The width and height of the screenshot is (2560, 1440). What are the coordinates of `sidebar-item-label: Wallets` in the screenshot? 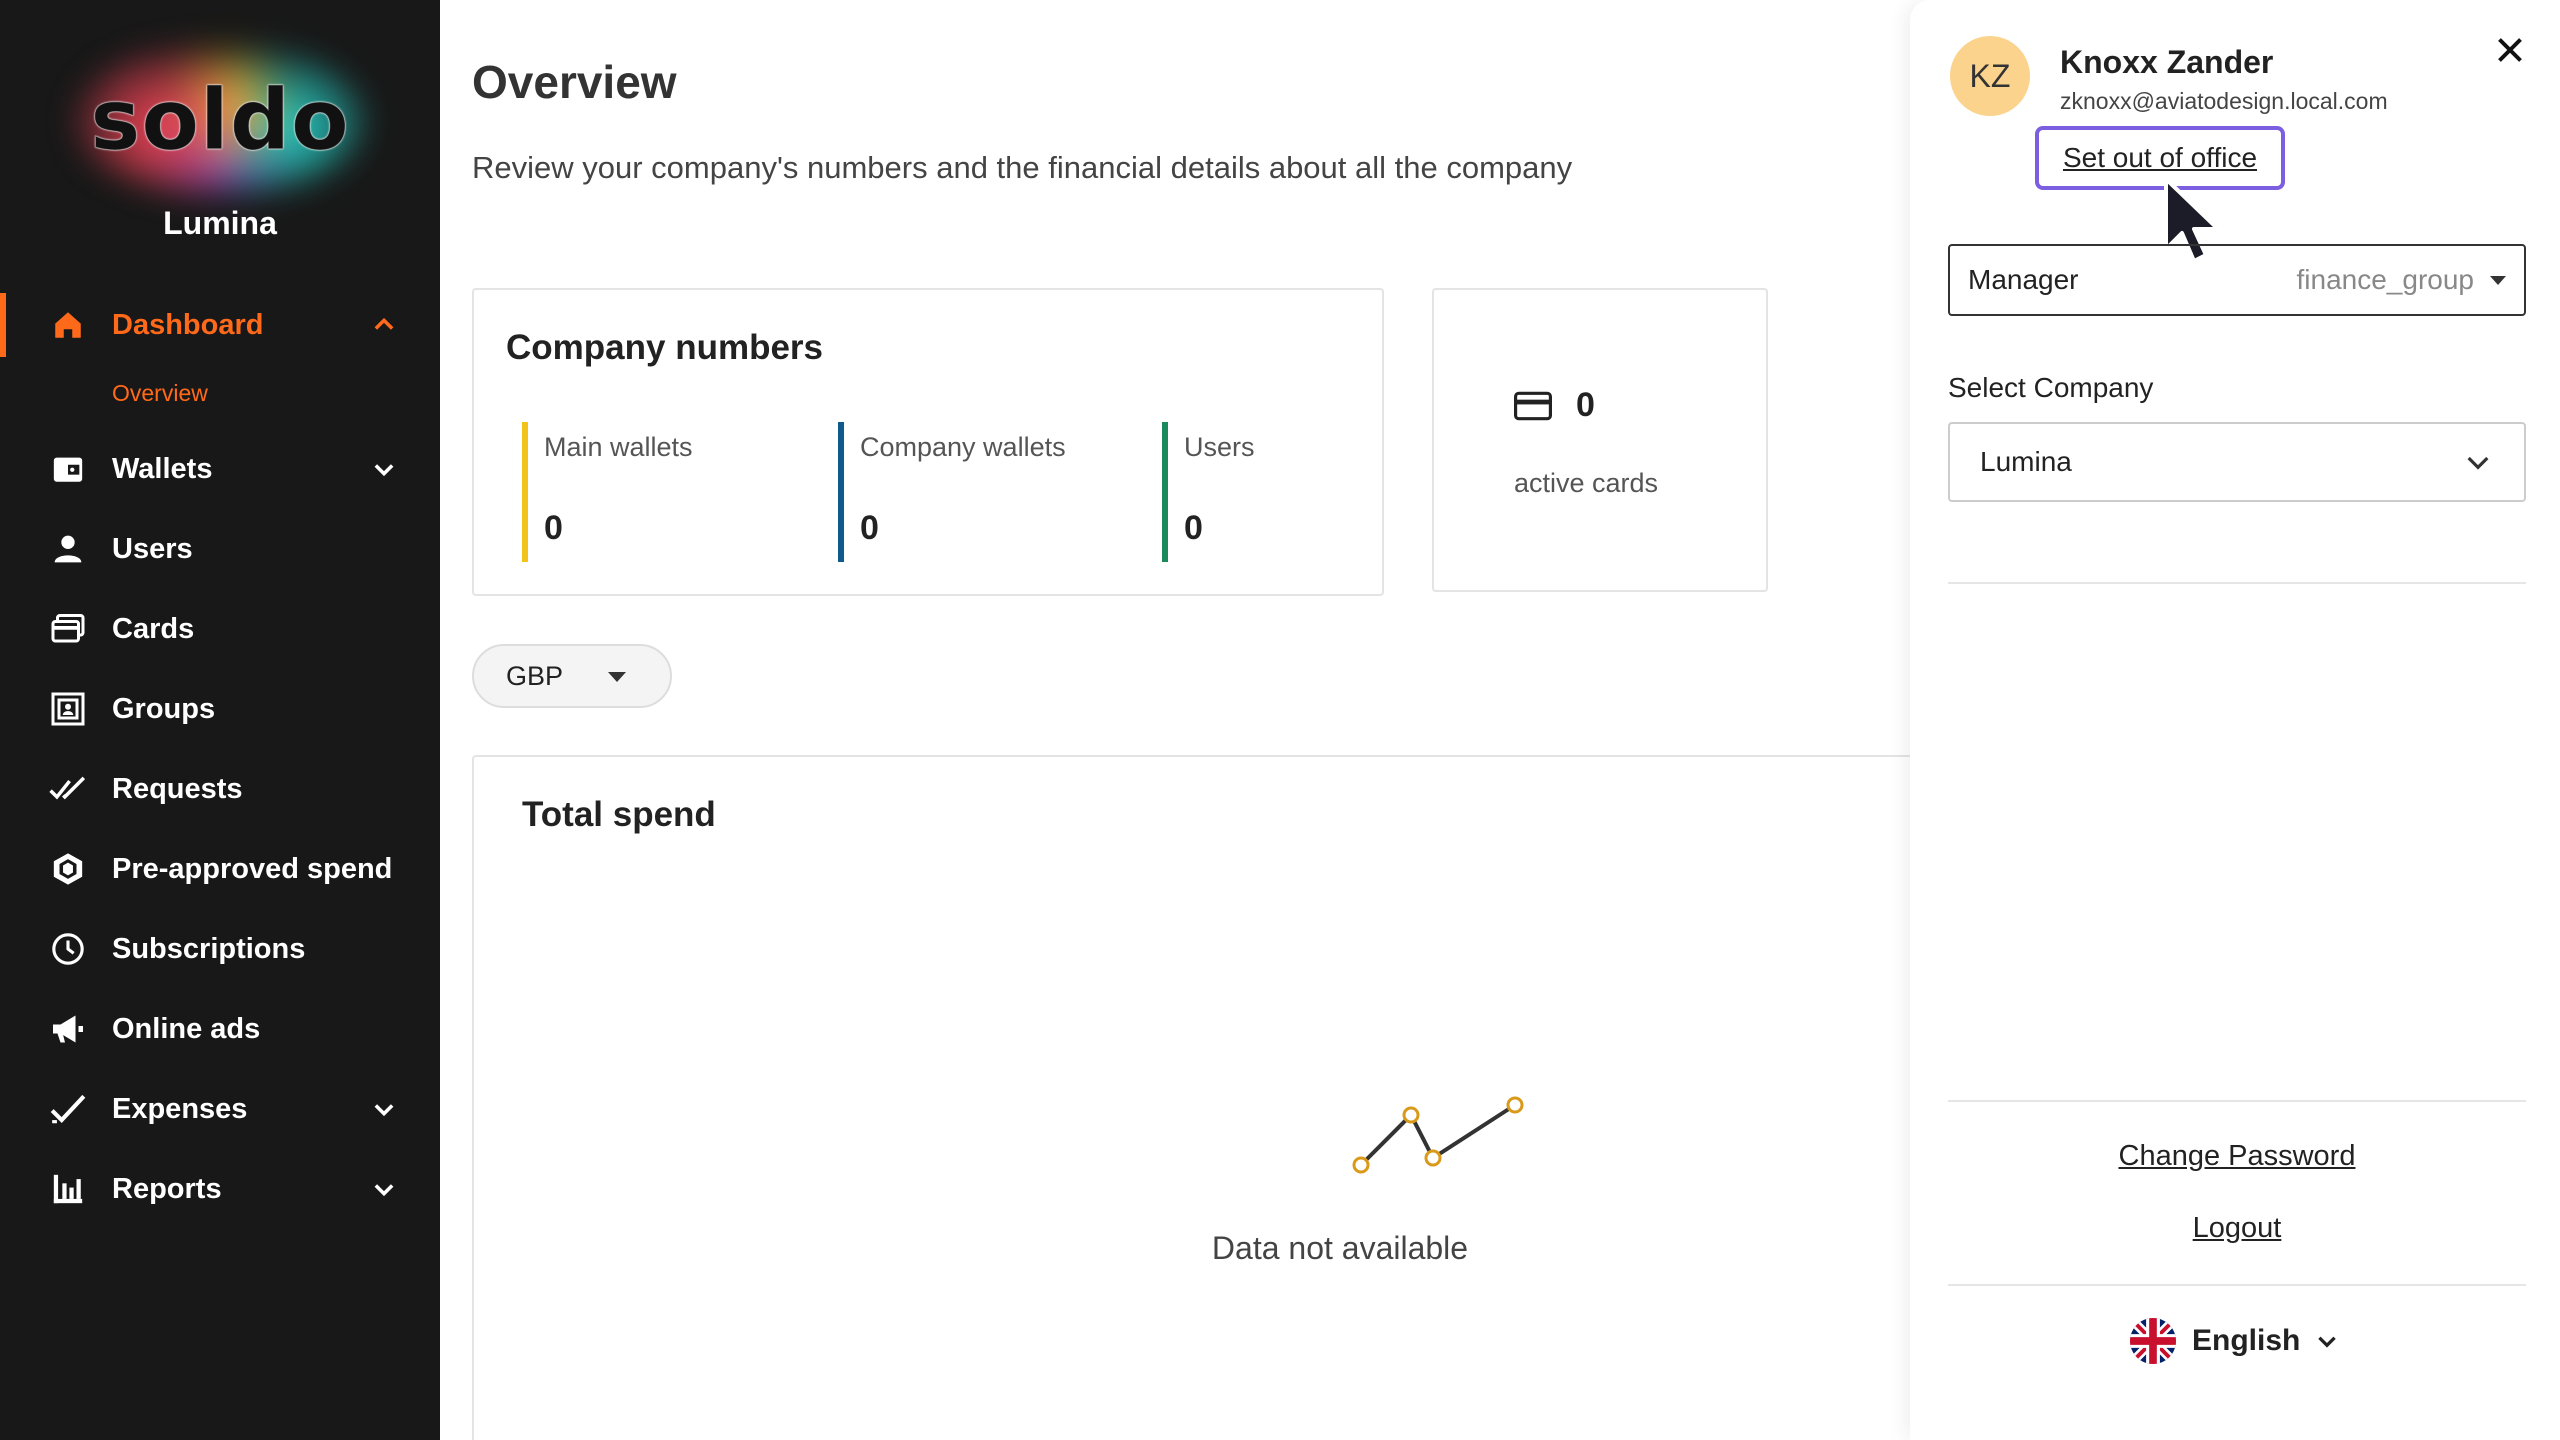 It's located at (162, 468).